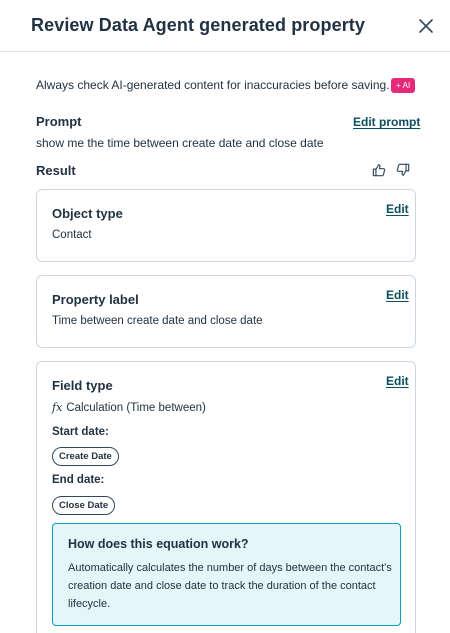 The height and width of the screenshot is (633, 450). What do you see at coordinates (87, 213) in the screenshot?
I see `object-type-title: Object type` at bounding box center [87, 213].